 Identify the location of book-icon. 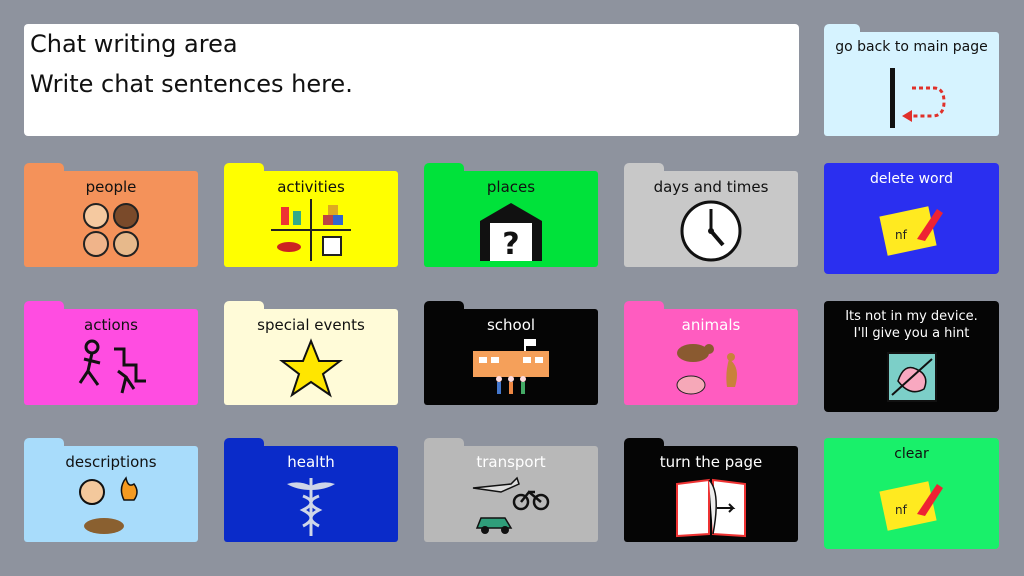
(711, 508).